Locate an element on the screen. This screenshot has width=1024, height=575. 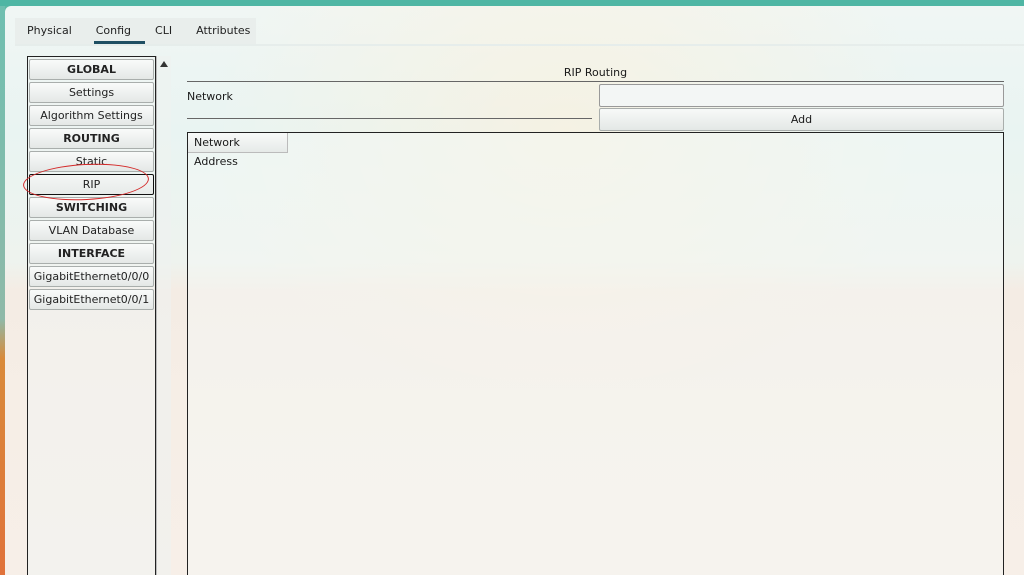
network-address-column-header: Network Address is located at coordinates (238, 150).